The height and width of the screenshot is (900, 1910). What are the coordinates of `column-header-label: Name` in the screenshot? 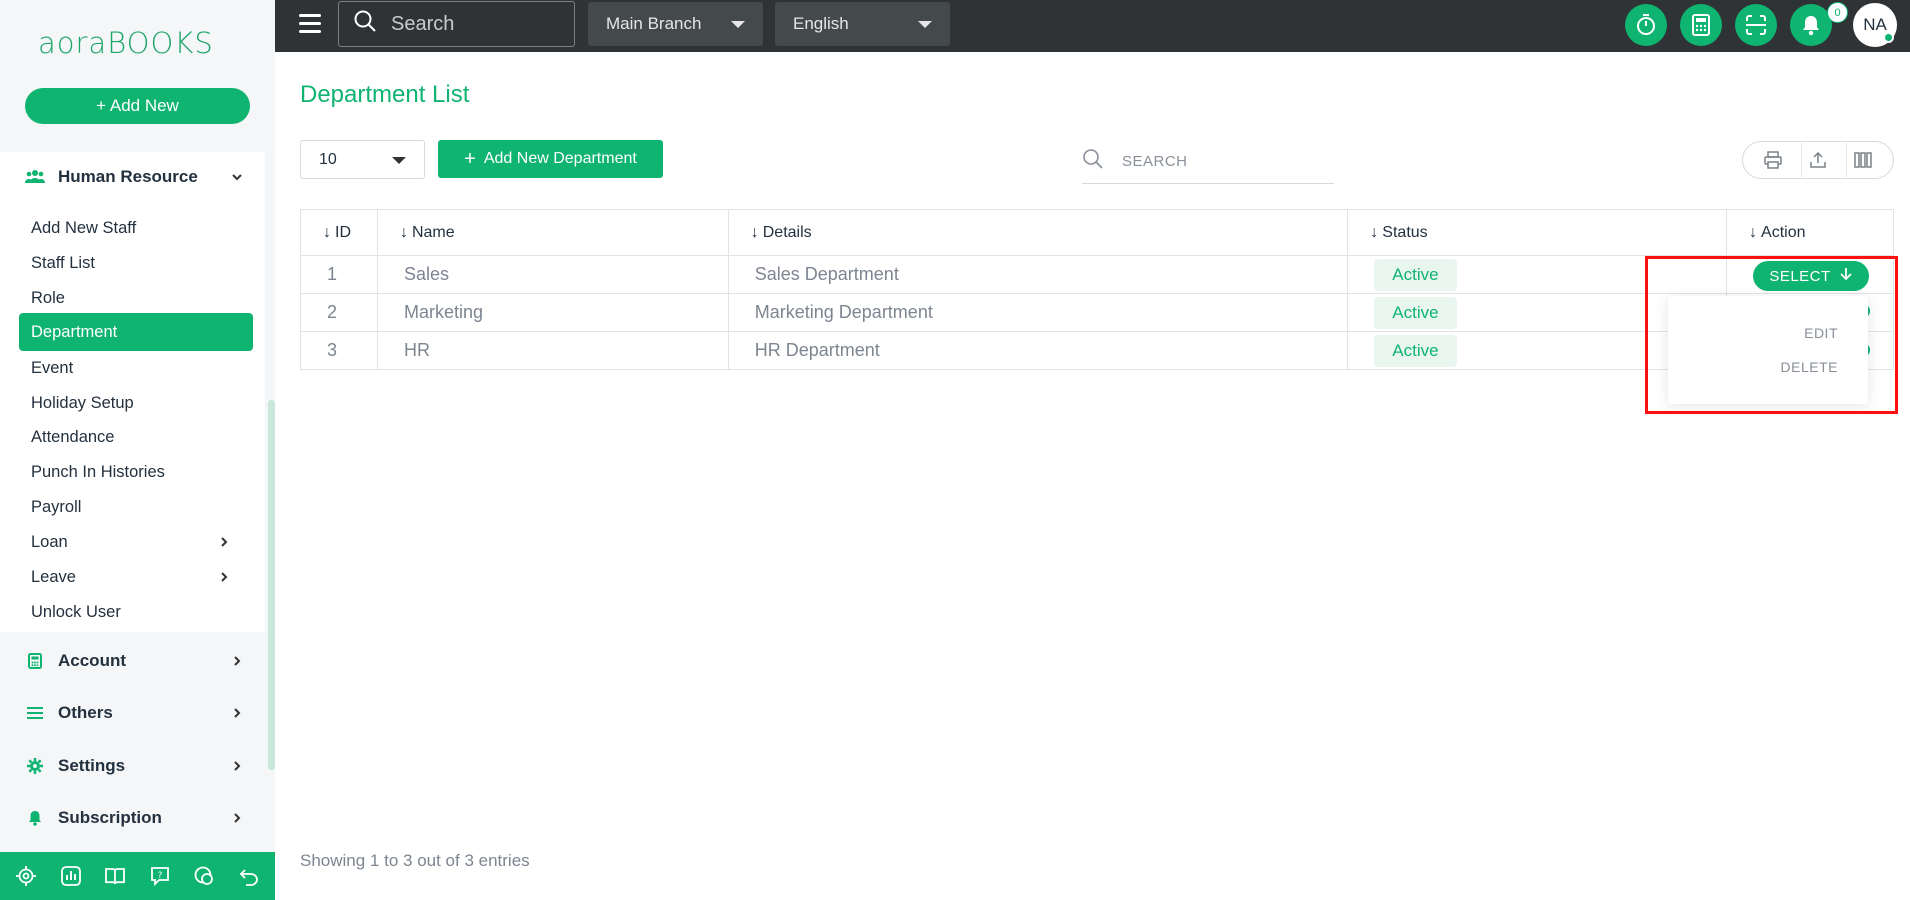 It's located at (433, 232).